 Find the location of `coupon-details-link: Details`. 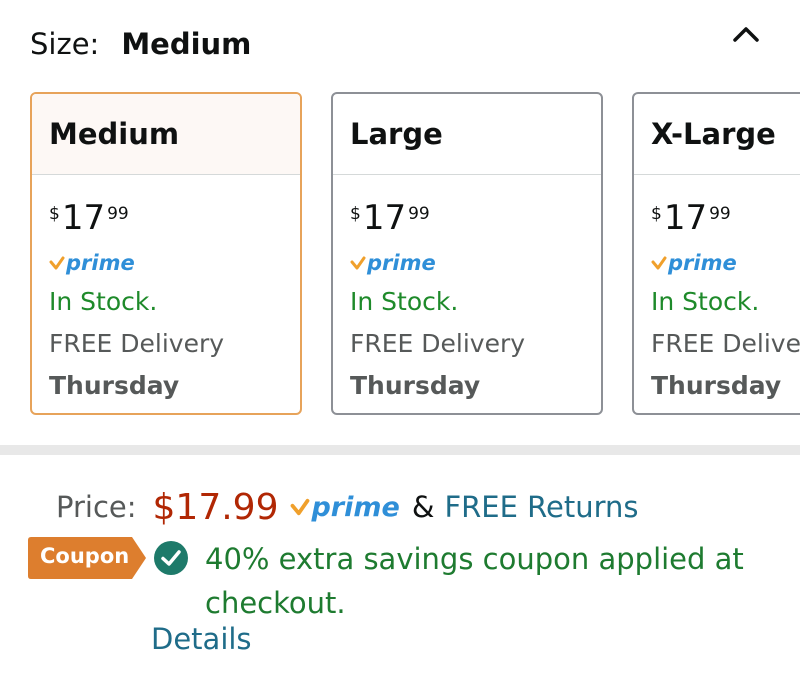

coupon-details-link: Details is located at coordinates (201, 639).